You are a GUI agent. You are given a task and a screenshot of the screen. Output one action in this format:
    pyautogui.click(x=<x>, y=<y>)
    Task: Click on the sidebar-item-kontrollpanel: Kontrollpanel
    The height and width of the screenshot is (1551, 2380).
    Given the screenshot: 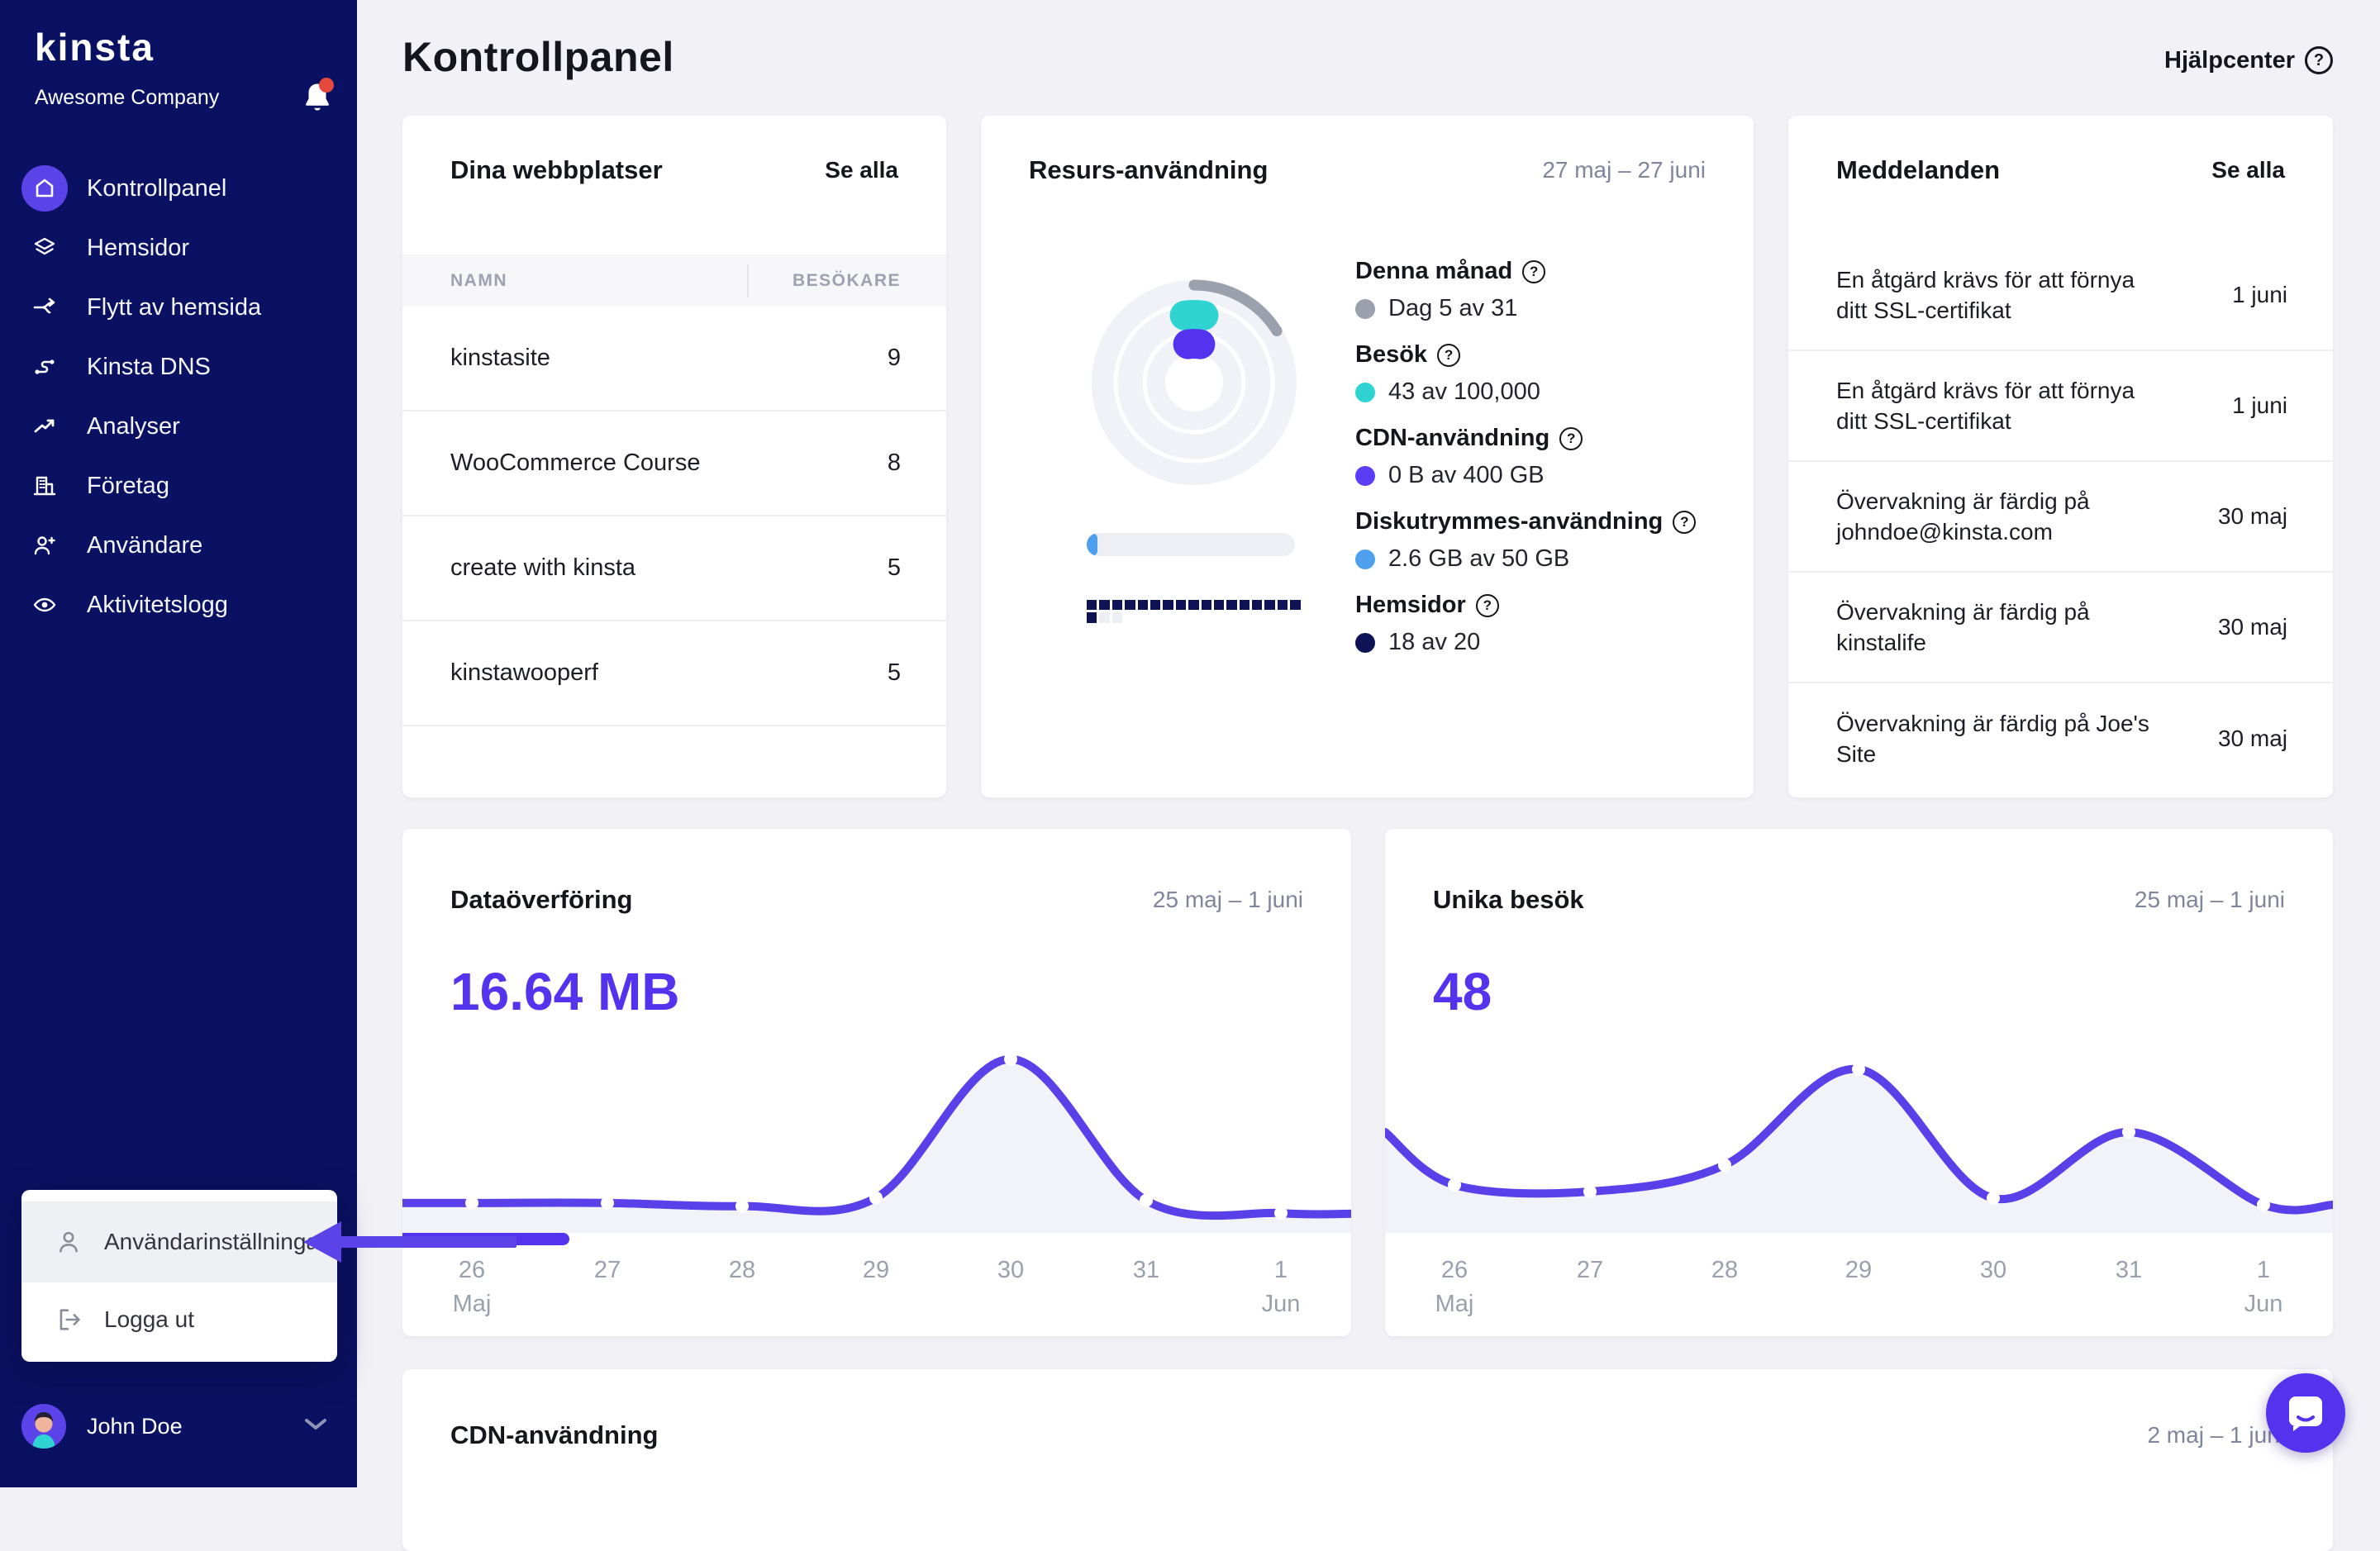 What is the action you would take?
    pyautogui.click(x=178, y=188)
    